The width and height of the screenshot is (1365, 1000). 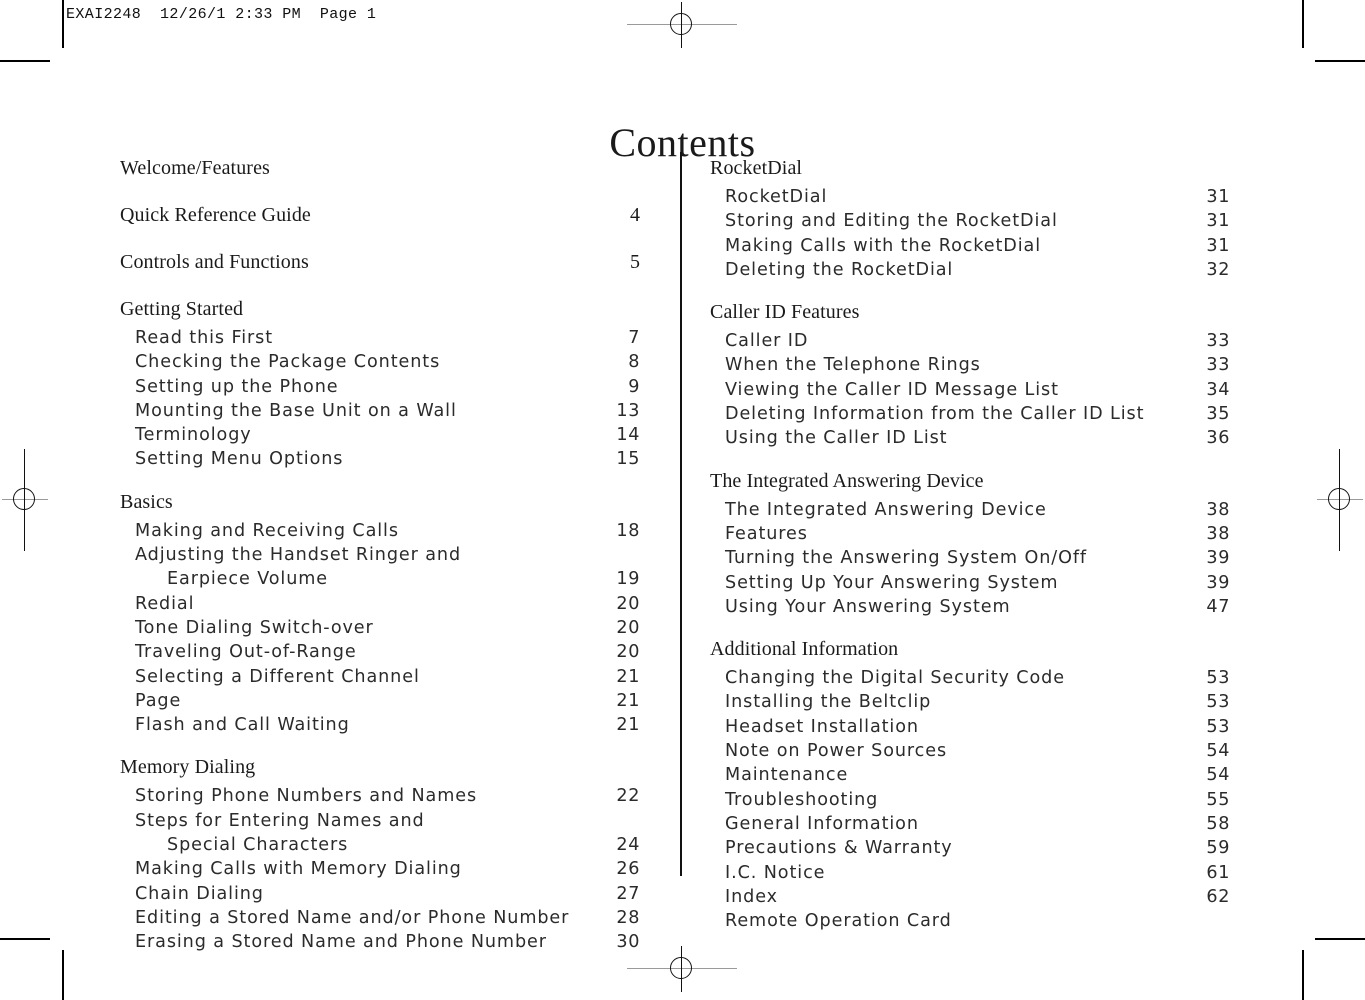 What do you see at coordinates (380, 579) in the screenshot?
I see `toc-entry-earpiece-volume: Earpiece Volume 19` at bounding box center [380, 579].